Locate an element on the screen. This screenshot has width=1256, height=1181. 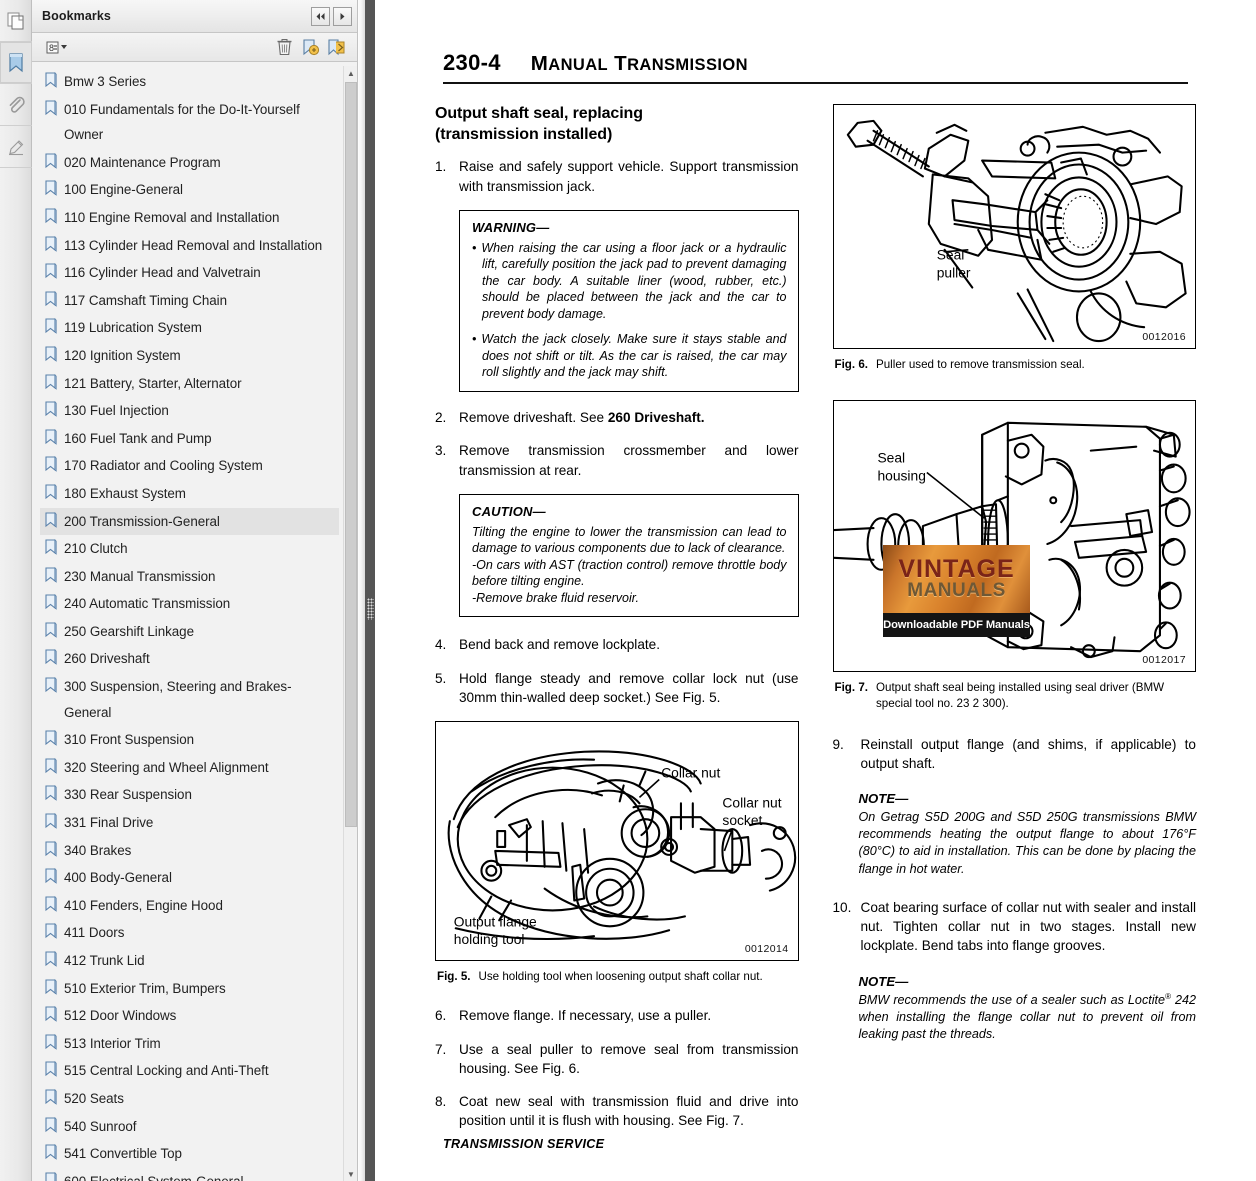
bookmark-item: 520 Seats is located at coordinates (189, 1099).